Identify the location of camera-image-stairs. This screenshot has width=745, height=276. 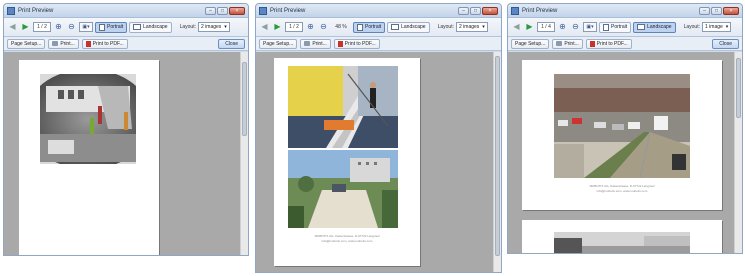
(343, 107).